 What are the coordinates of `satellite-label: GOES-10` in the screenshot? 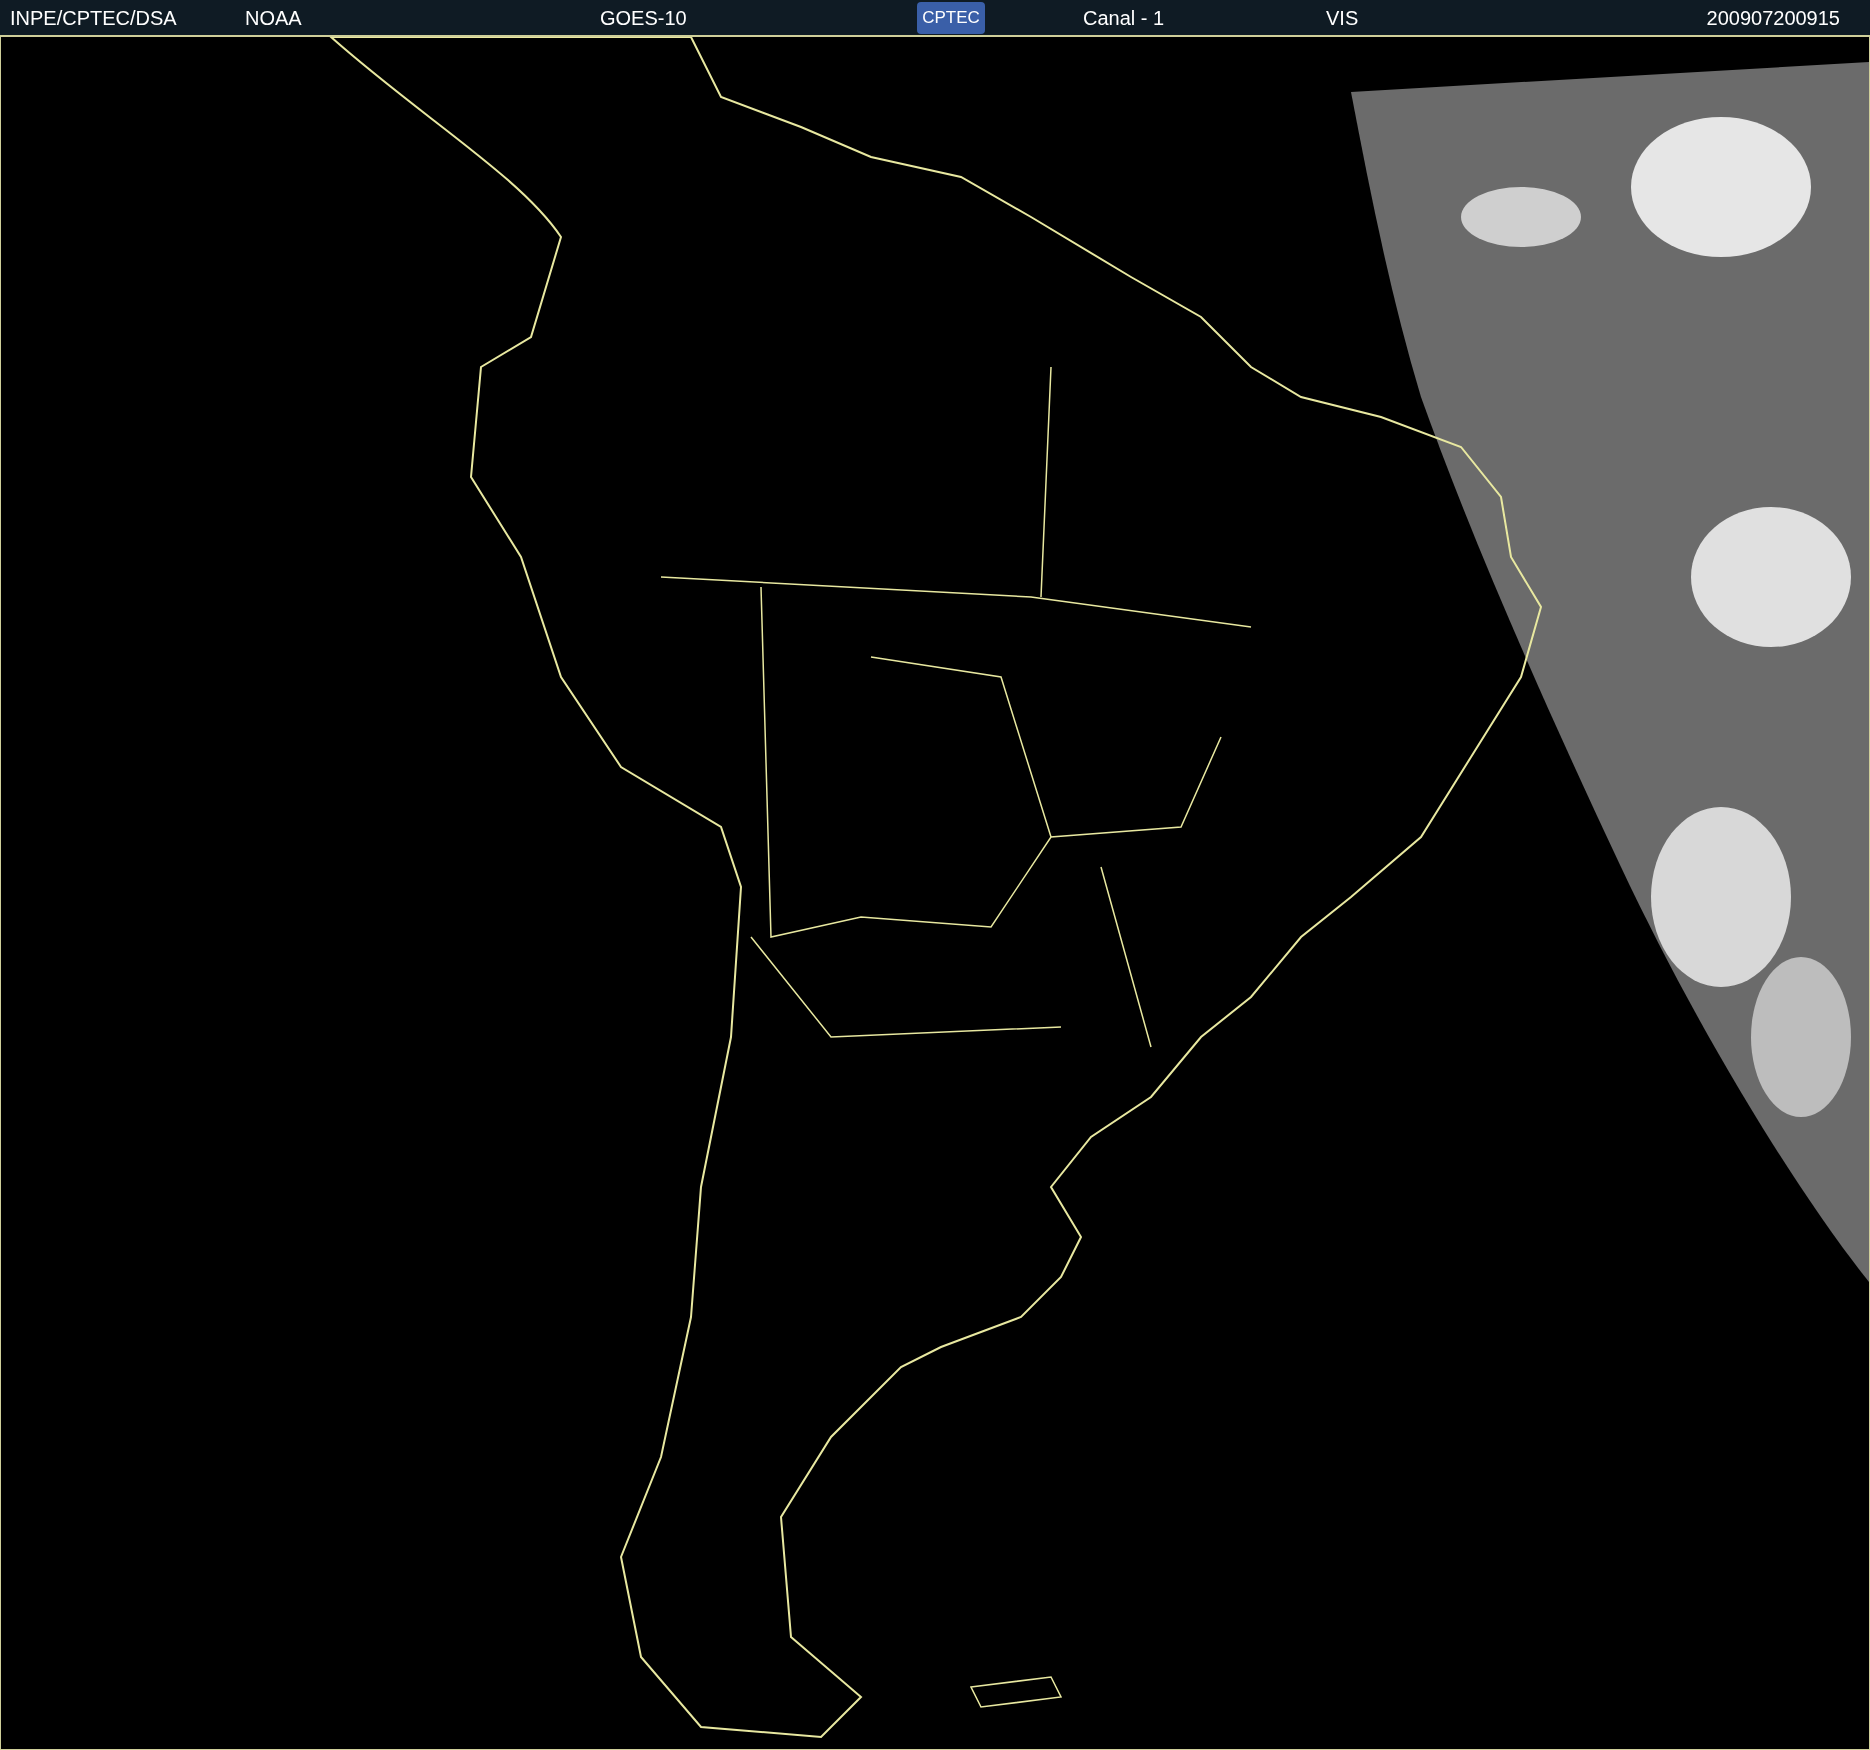 It's located at (644, 18).